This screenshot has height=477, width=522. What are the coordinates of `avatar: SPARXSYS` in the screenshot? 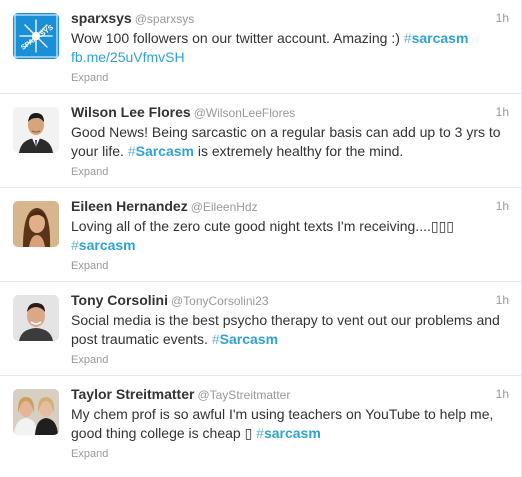 It's located at (36, 36).